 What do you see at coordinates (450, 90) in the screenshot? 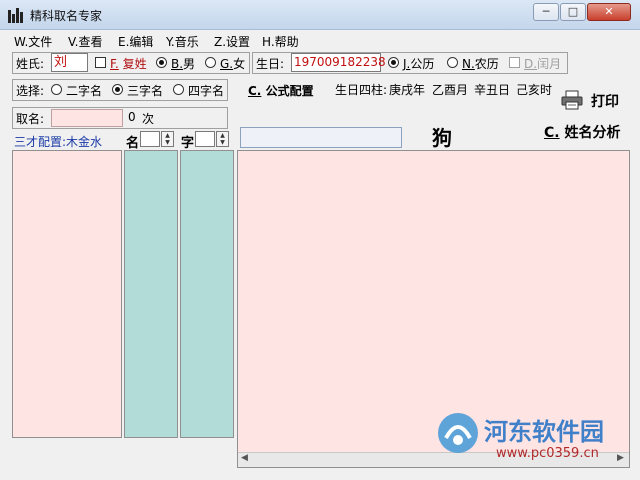
I see `bazi-month: 乙酉月` at bounding box center [450, 90].